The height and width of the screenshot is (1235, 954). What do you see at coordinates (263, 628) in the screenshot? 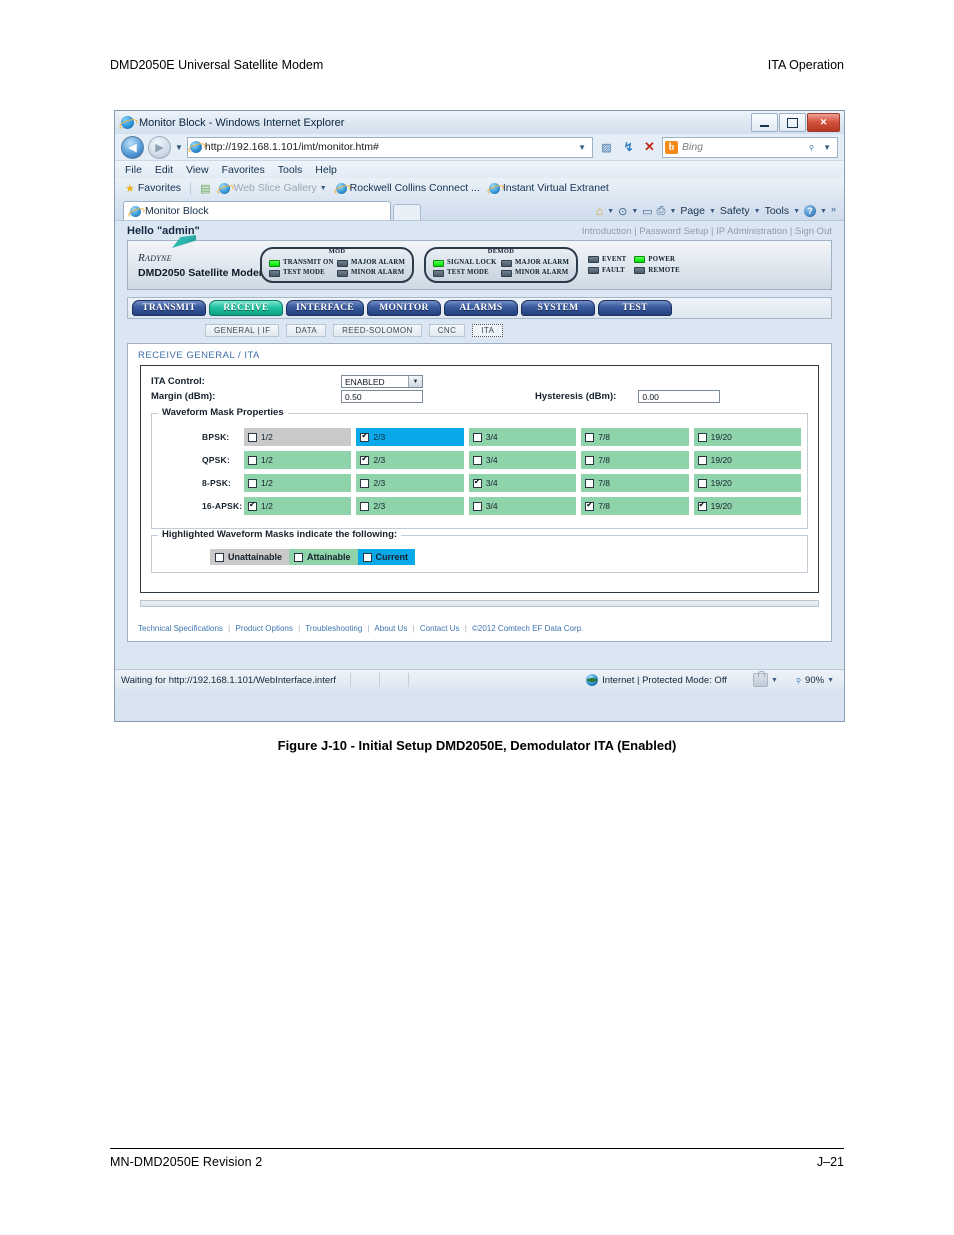
I see `link-product-options: Product Options` at bounding box center [263, 628].